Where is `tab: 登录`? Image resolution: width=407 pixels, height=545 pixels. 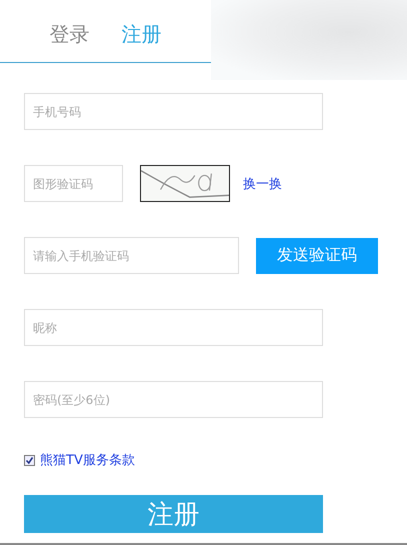
tab: 登录 is located at coordinates (70, 34).